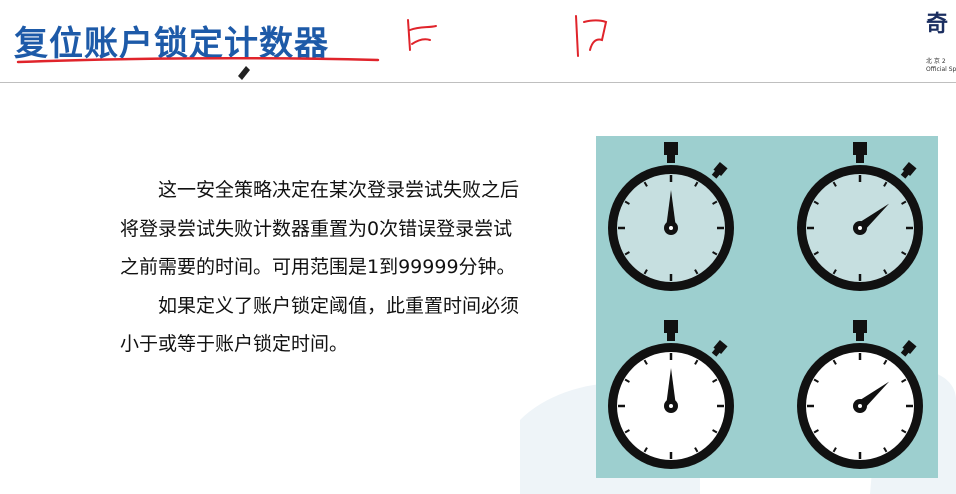  Describe the element at coordinates (937, 24) in the screenshot. I see `logo-mark: 奇` at that location.